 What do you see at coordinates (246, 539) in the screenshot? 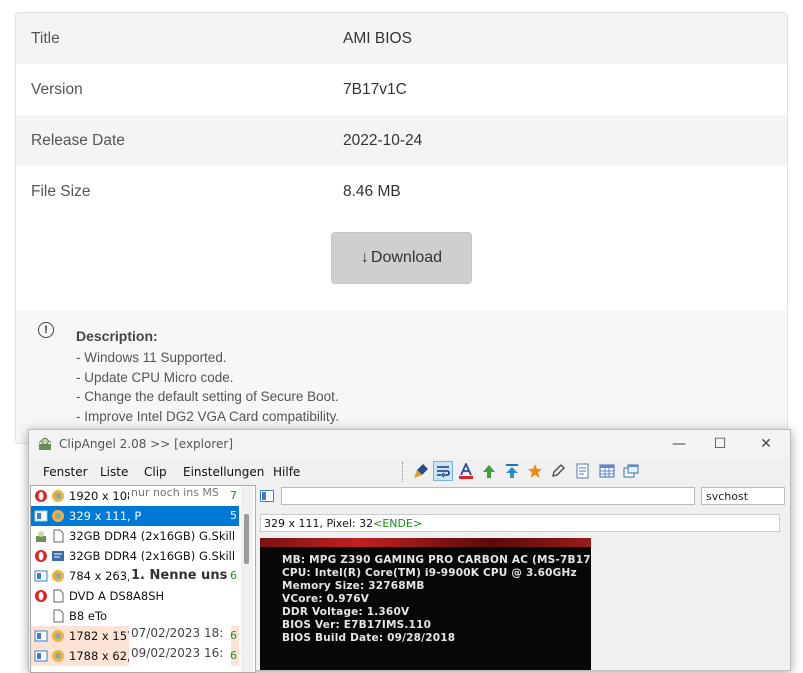
I see `scrollbar-thumb` at bounding box center [246, 539].